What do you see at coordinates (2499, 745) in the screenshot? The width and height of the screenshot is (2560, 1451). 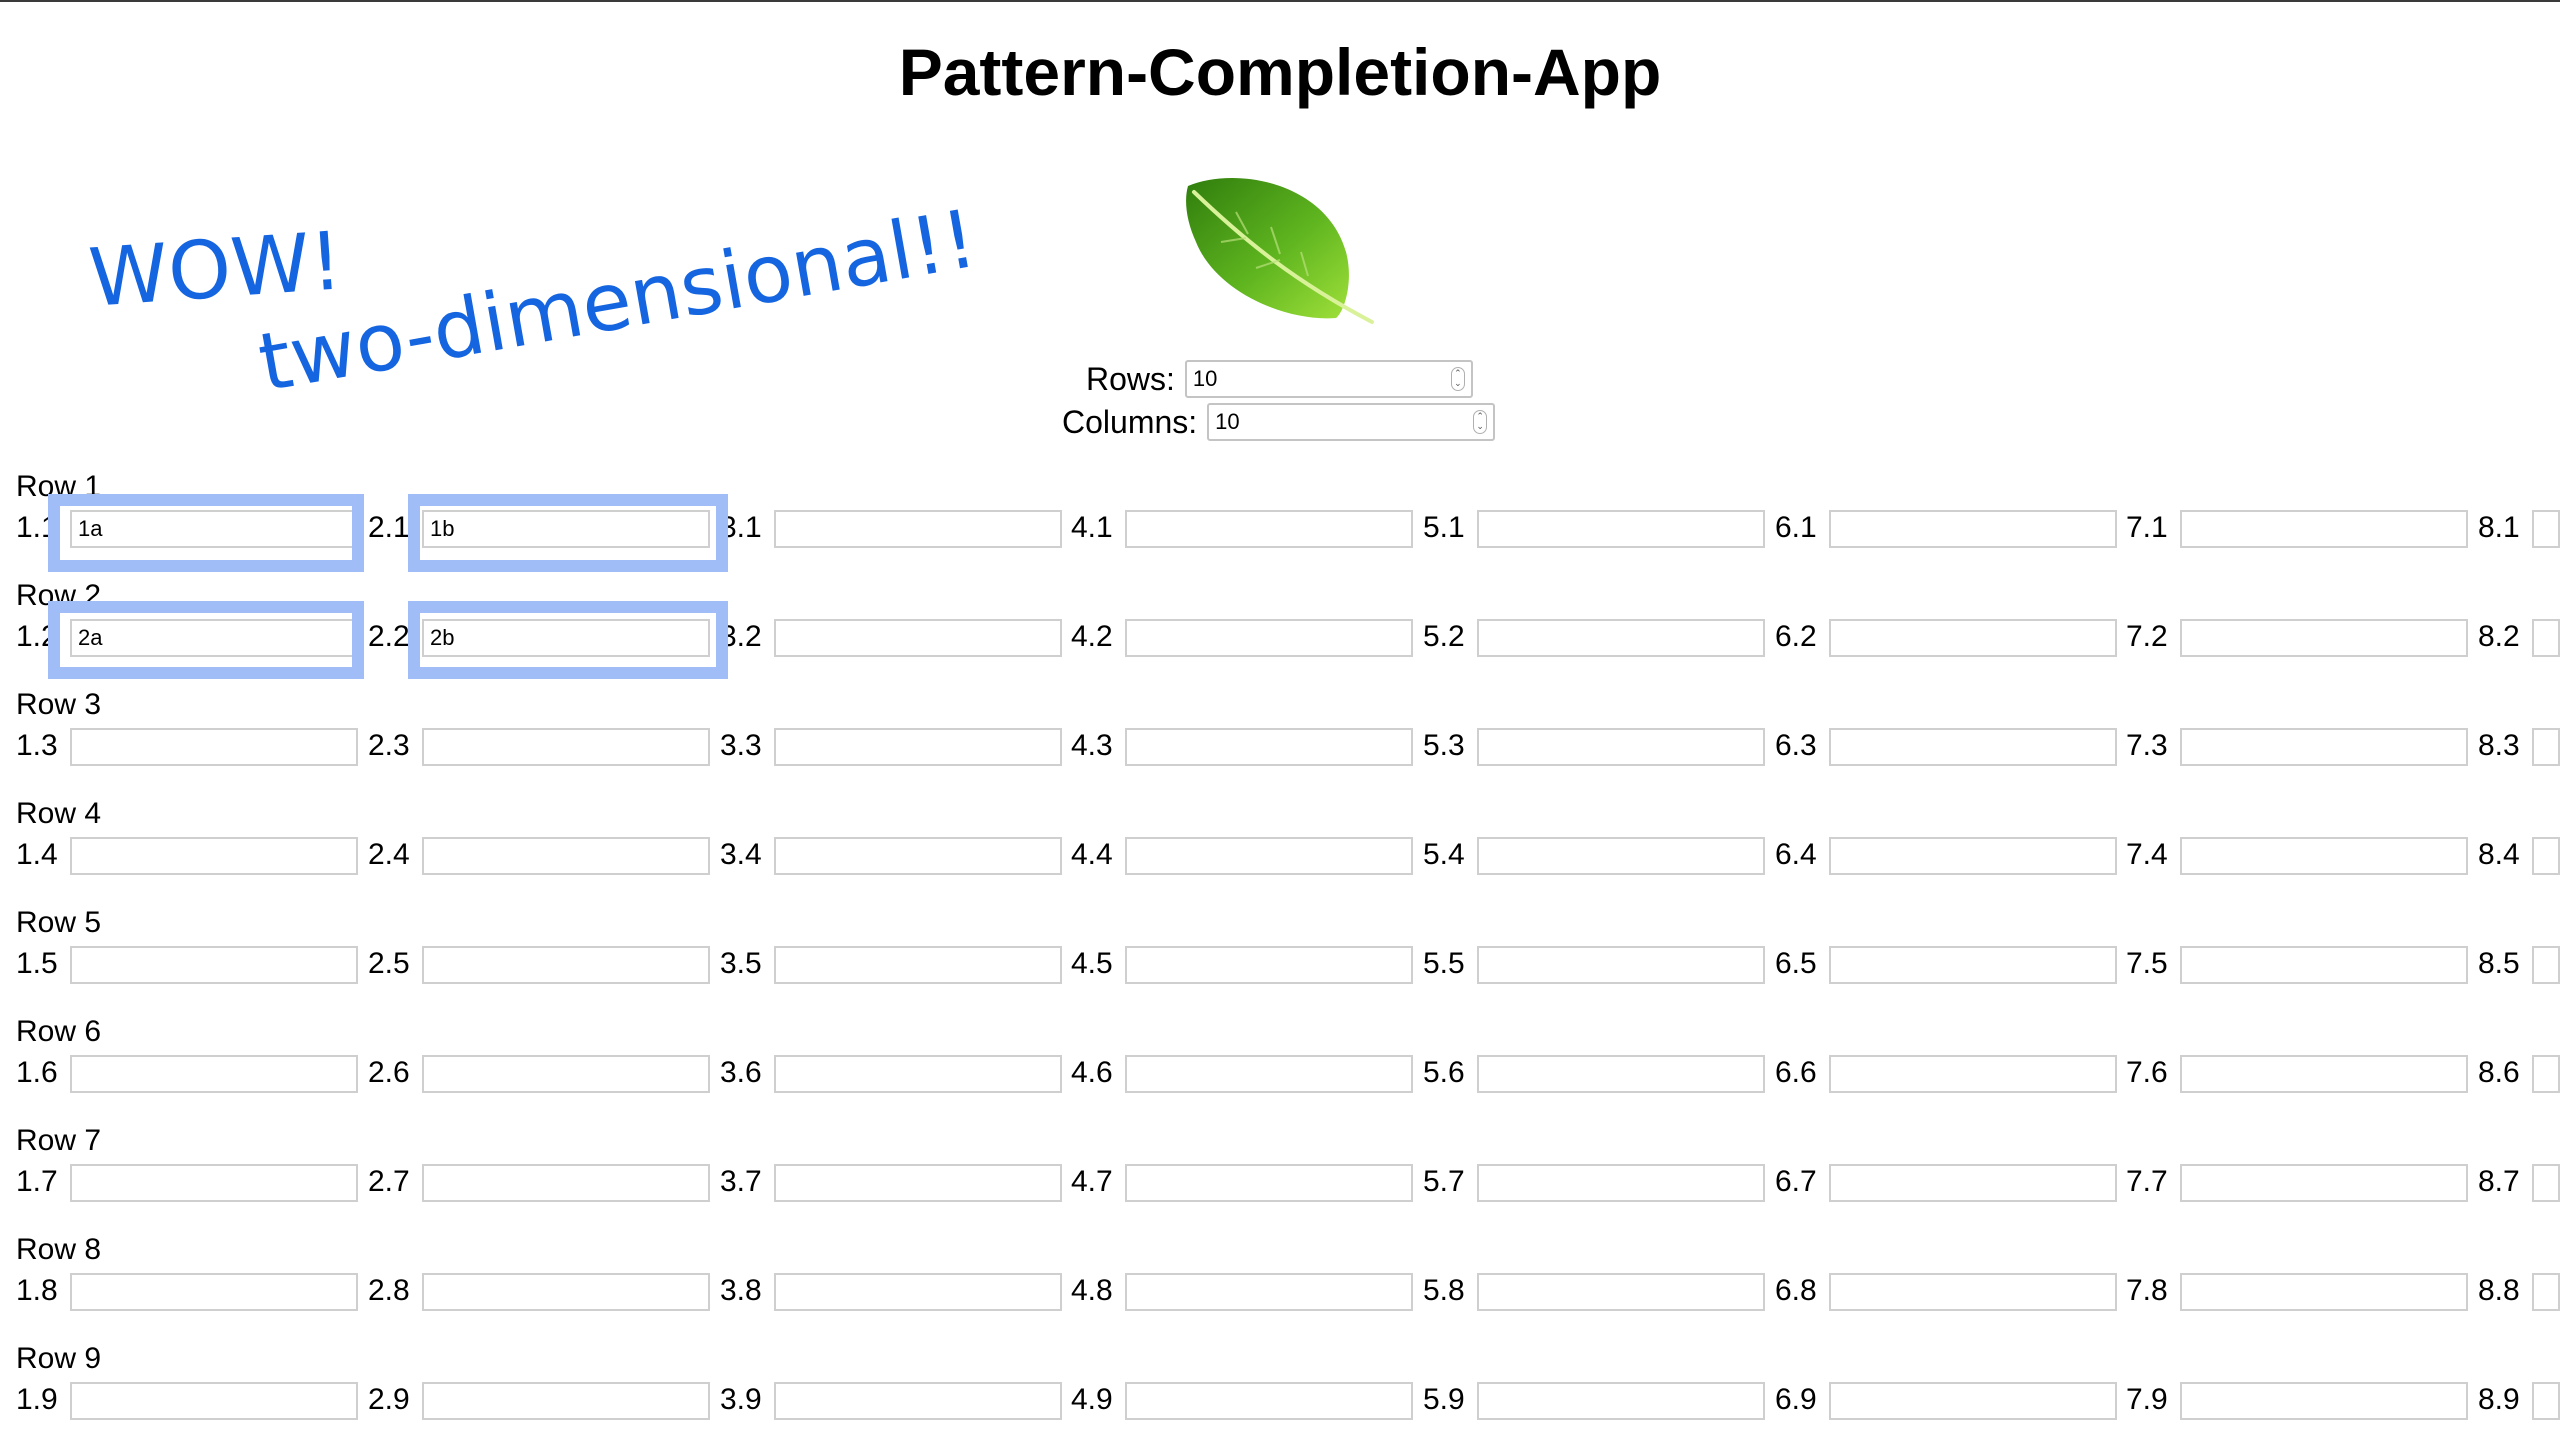 I see `cell-label: 8.3` at bounding box center [2499, 745].